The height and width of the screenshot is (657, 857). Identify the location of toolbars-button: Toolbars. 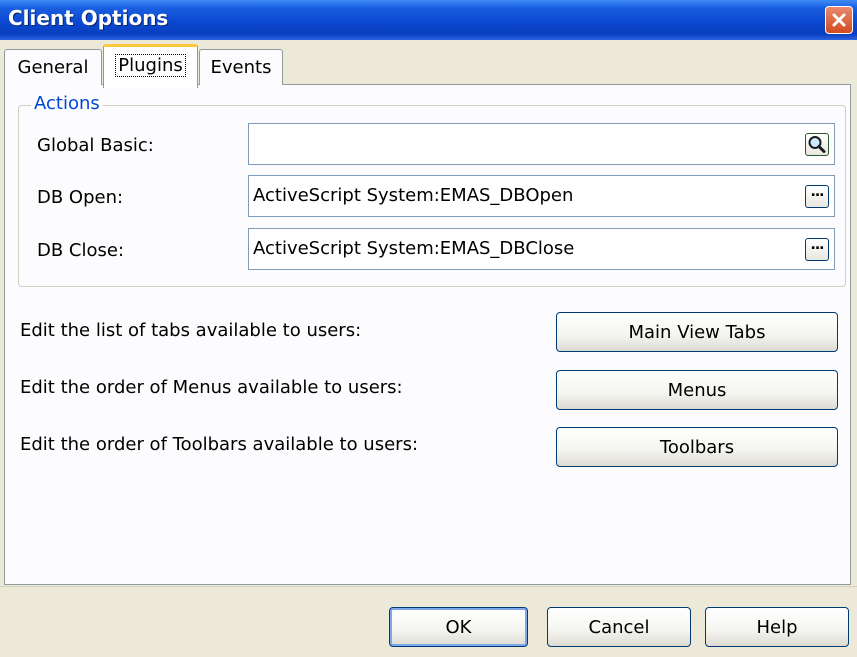
(697, 447).